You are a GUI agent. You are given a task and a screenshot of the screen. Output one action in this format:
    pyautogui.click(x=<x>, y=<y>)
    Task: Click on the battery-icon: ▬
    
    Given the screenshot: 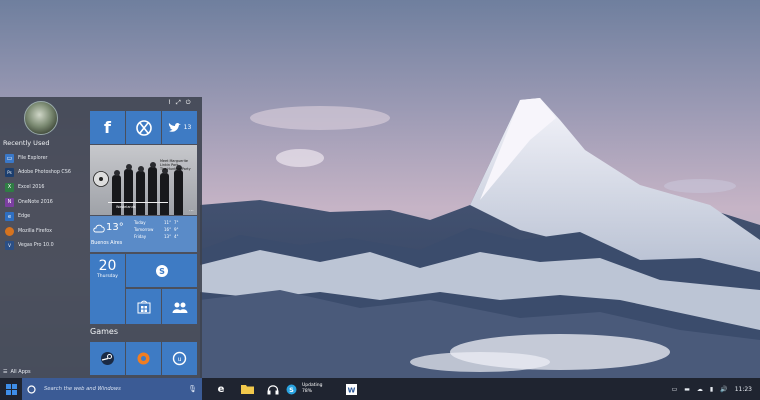 What is the action you would take?
    pyautogui.click(x=687, y=389)
    